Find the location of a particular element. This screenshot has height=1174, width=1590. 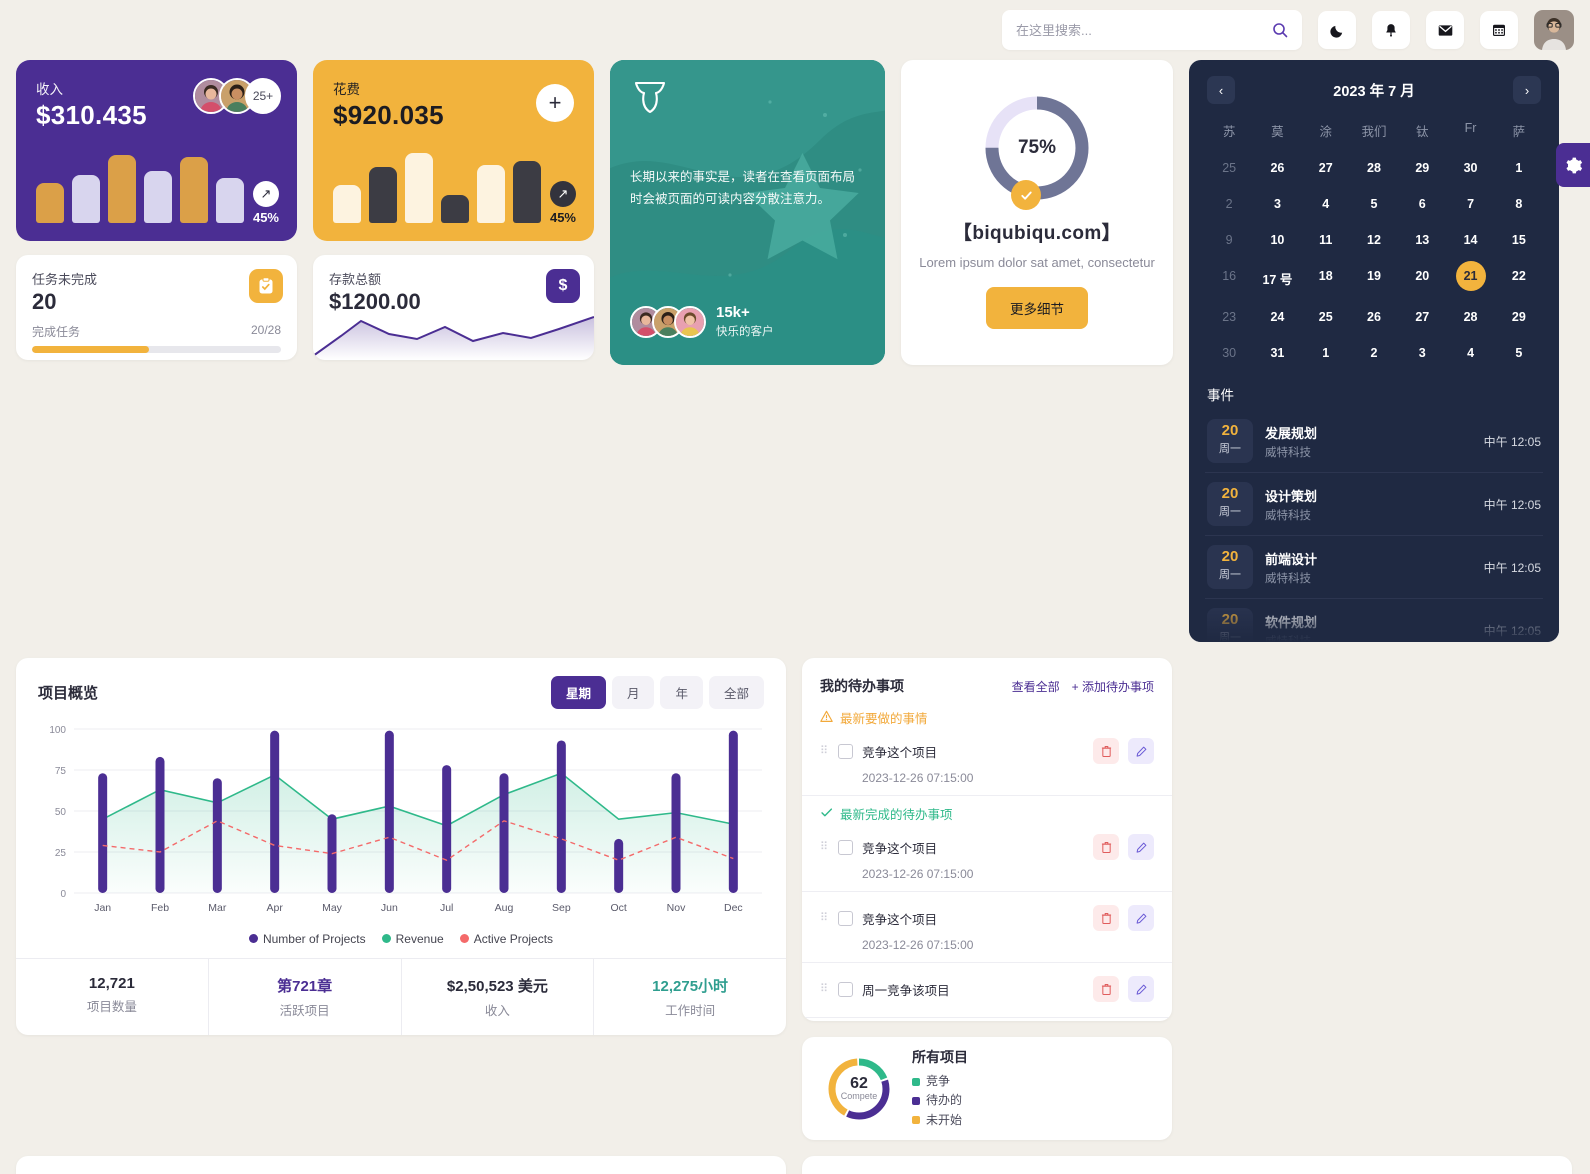

calendar-date: 16 is located at coordinates (1229, 278).